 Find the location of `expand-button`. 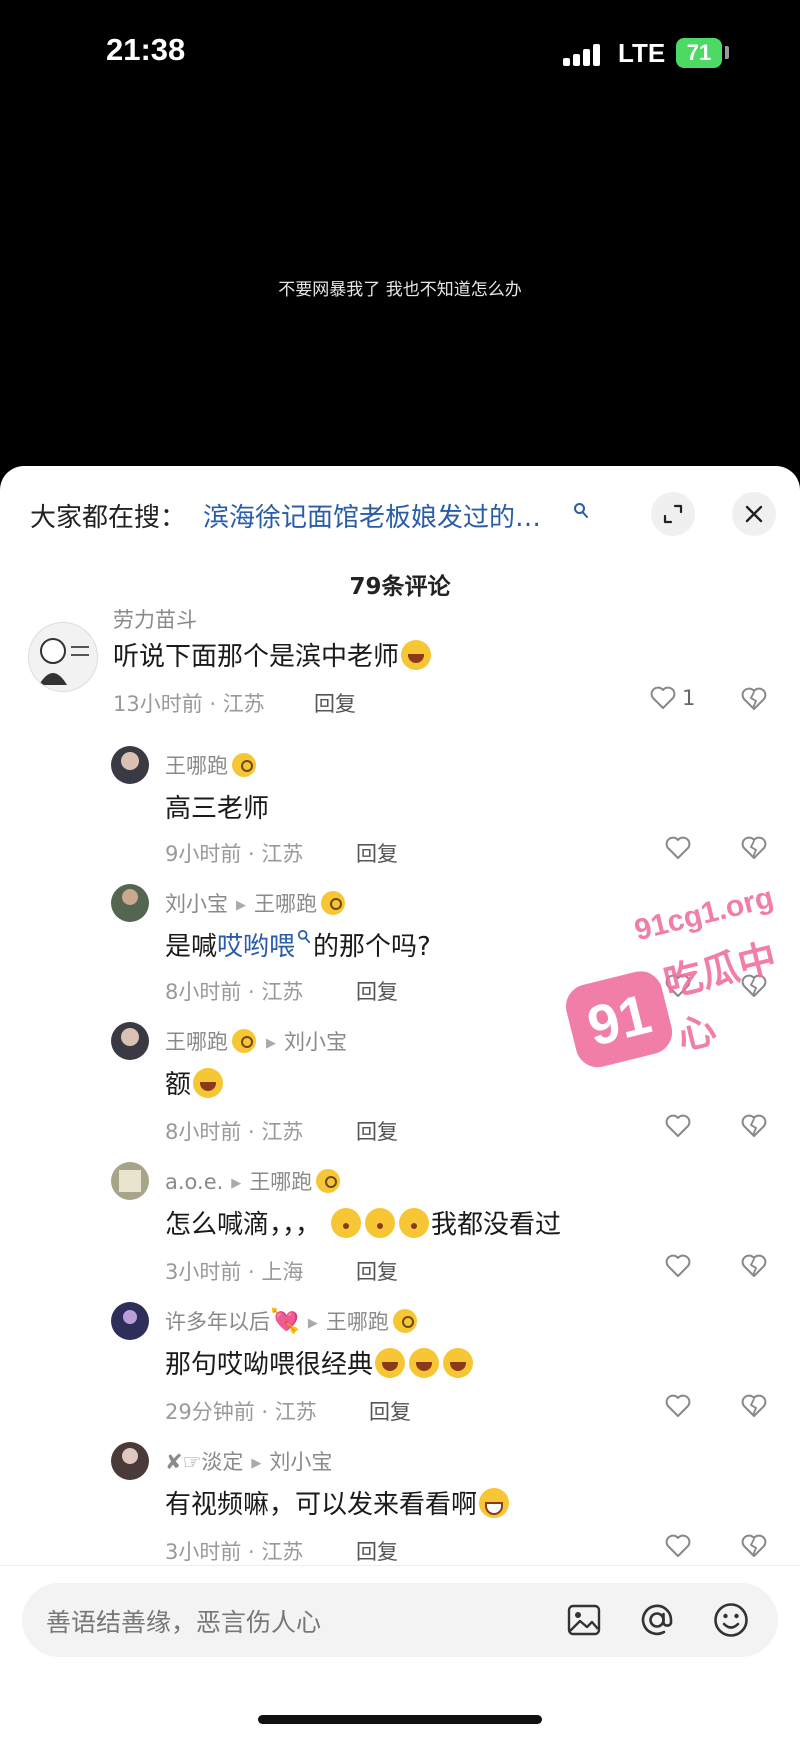

expand-button is located at coordinates (673, 514).